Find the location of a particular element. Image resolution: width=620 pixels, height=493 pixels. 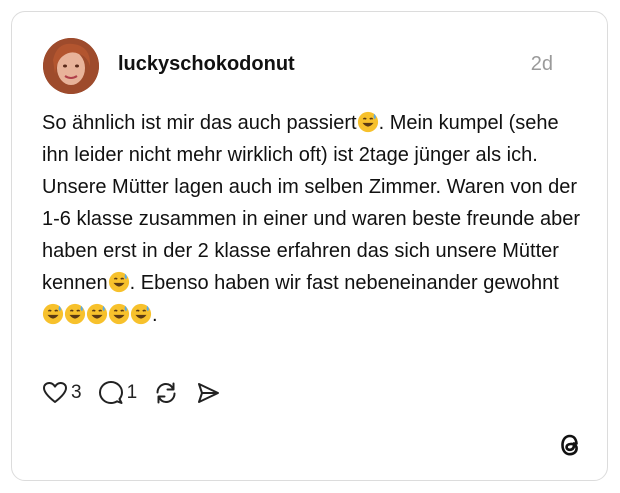

action-bar: 3 1 is located at coordinates (139, 393).